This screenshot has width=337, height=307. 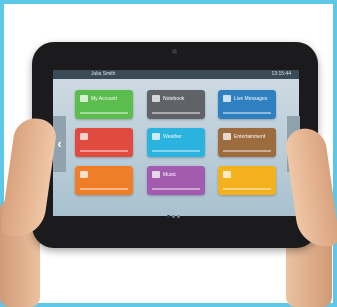 What do you see at coordinates (104, 180) in the screenshot?
I see `tile-orange` at bounding box center [104, 180].